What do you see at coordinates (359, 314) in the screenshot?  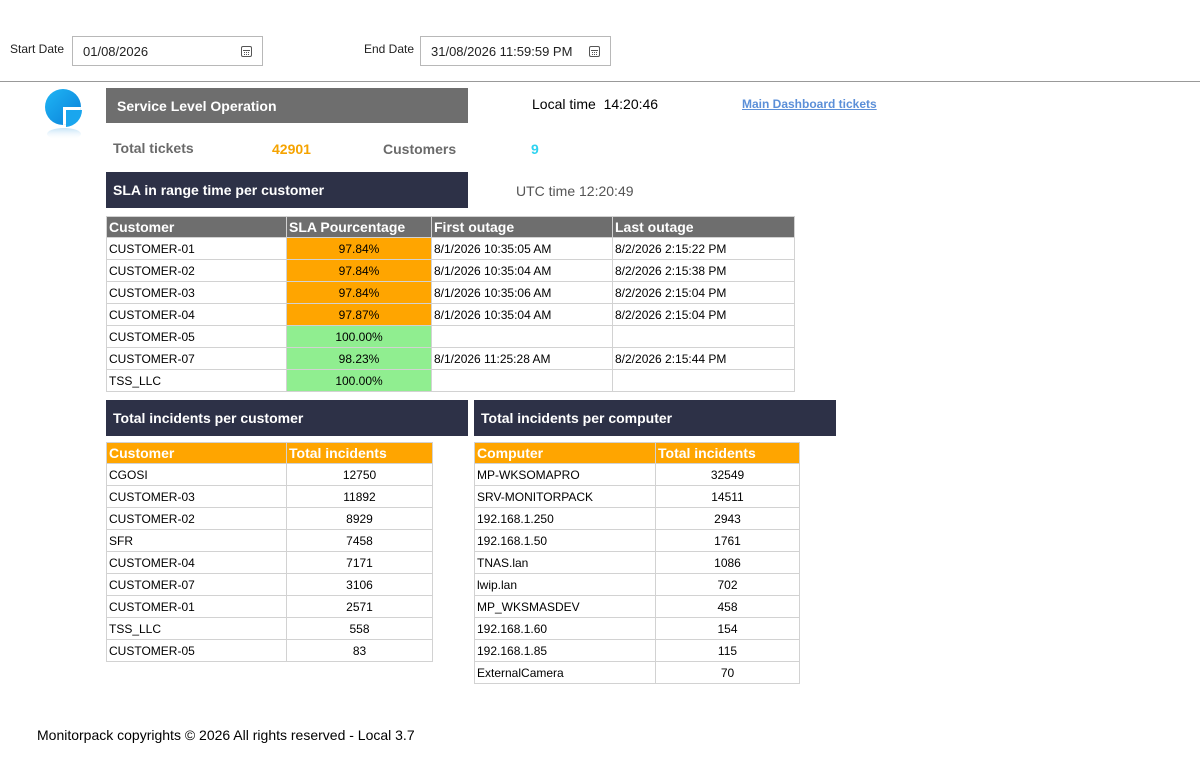 I see `sla-cell: 97.87%` at bounding box center [359, 314].